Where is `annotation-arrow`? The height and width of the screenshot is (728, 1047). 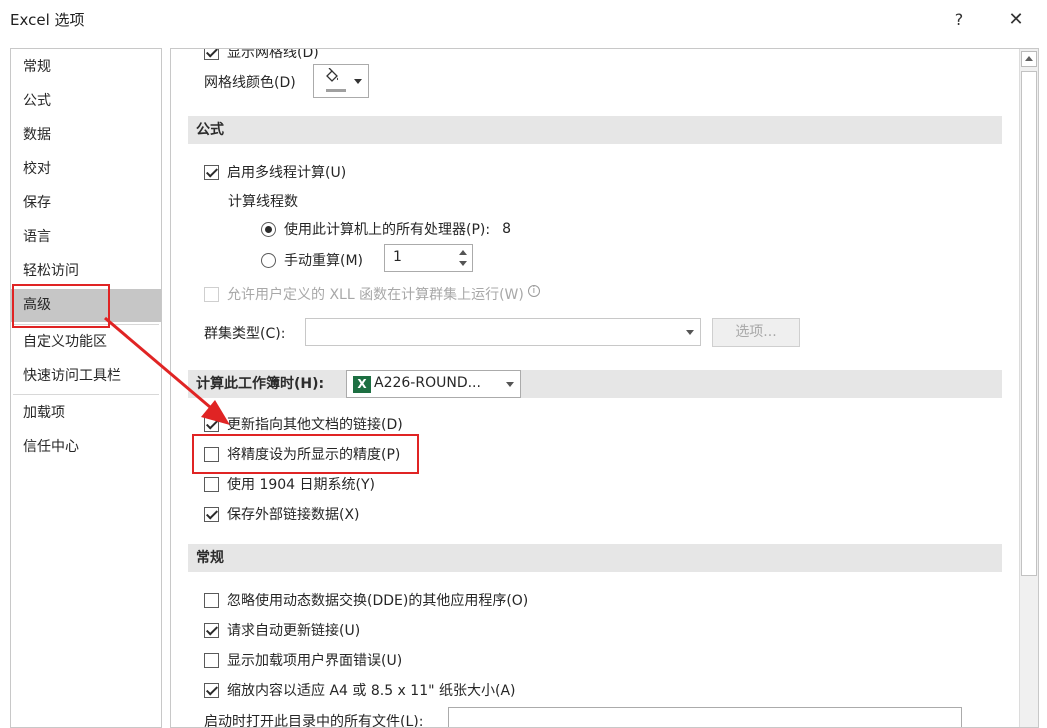
annotation-arrow is located at coordinates (167, 370).